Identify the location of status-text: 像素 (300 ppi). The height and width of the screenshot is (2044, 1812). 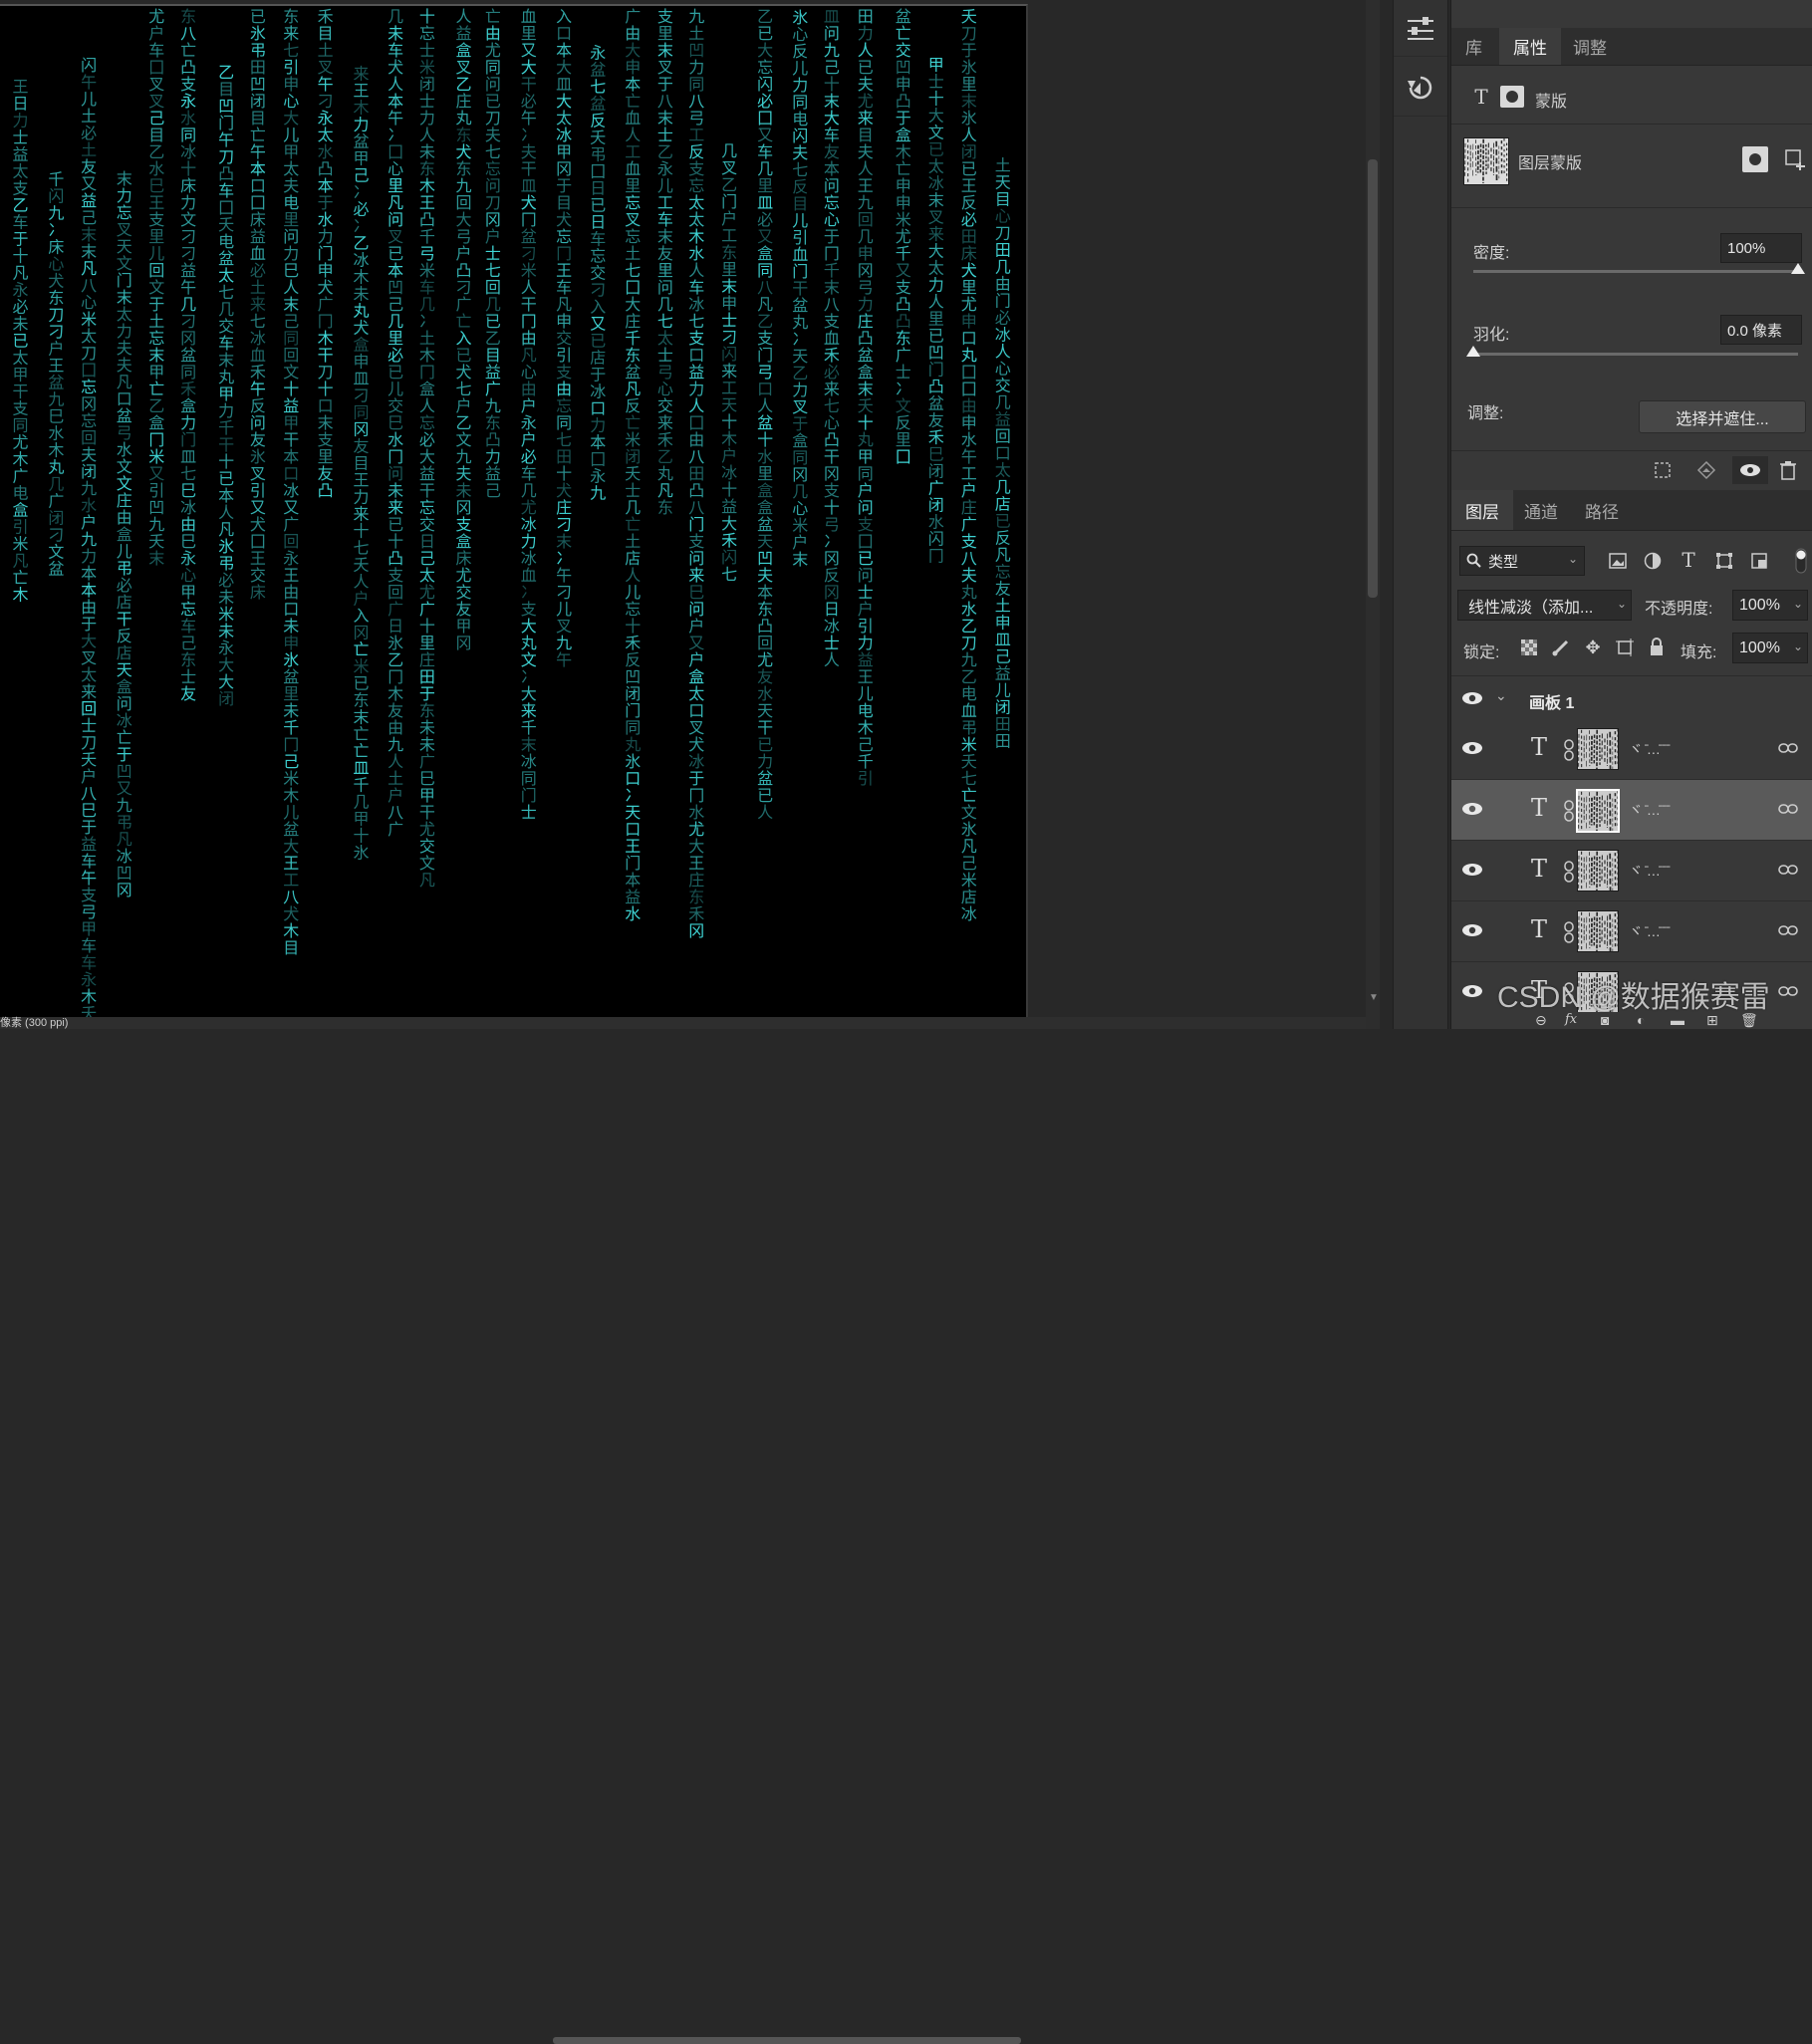
(34, 1023).